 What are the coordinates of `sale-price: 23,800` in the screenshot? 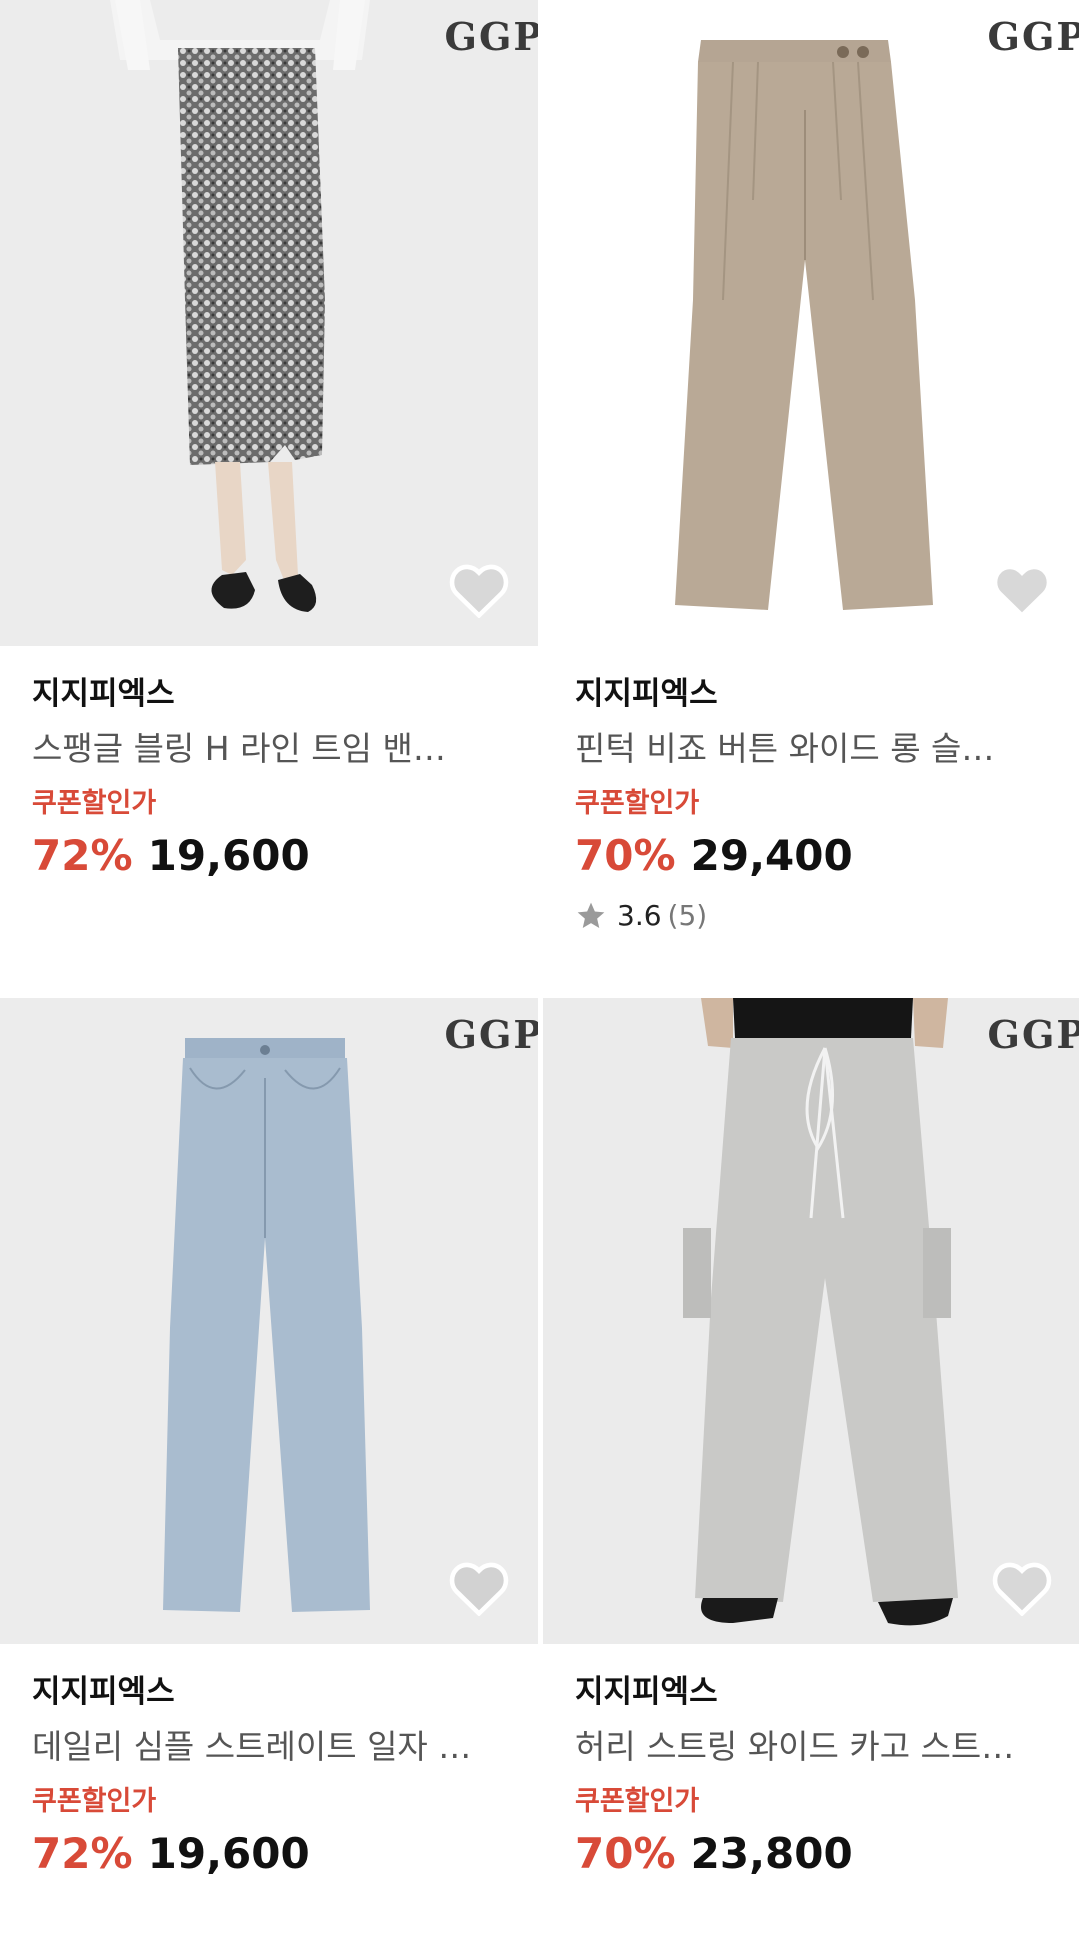 It's located at (771, 1853).